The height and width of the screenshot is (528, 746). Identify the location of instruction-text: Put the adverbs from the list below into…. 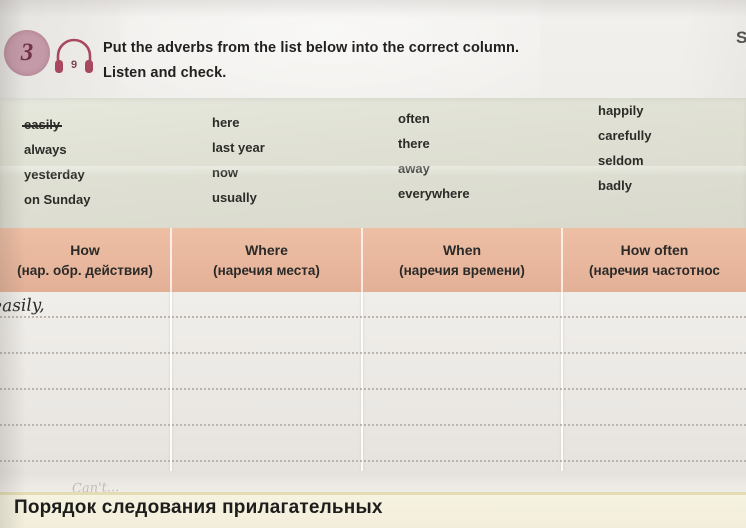
(424, 61).